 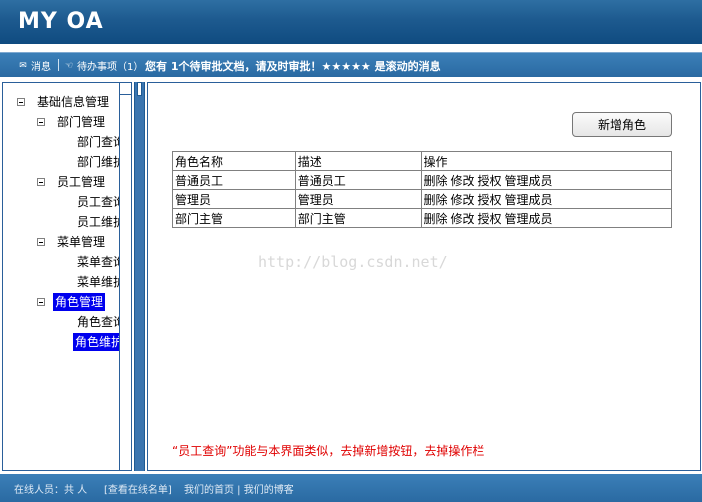 I want to click on table-header-row: 角色名称 描述 操作, so click(x=422, y=161).